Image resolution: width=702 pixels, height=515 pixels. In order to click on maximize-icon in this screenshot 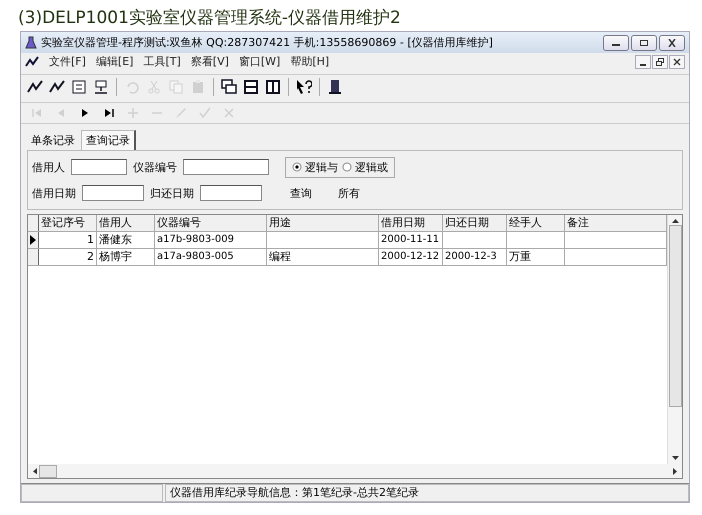, I will do `click(644, 42)`.